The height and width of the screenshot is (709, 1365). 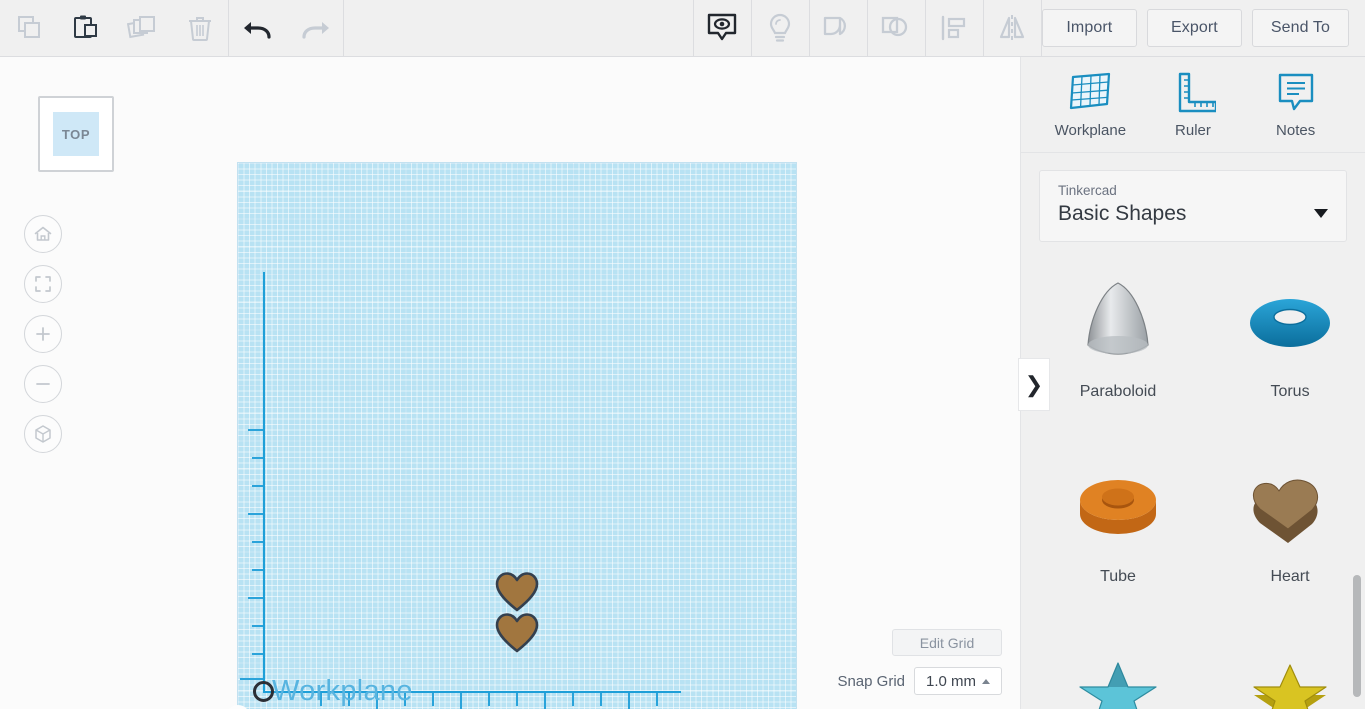 I want to click on scrollbar-thumb, so click(x=1357, y=636).